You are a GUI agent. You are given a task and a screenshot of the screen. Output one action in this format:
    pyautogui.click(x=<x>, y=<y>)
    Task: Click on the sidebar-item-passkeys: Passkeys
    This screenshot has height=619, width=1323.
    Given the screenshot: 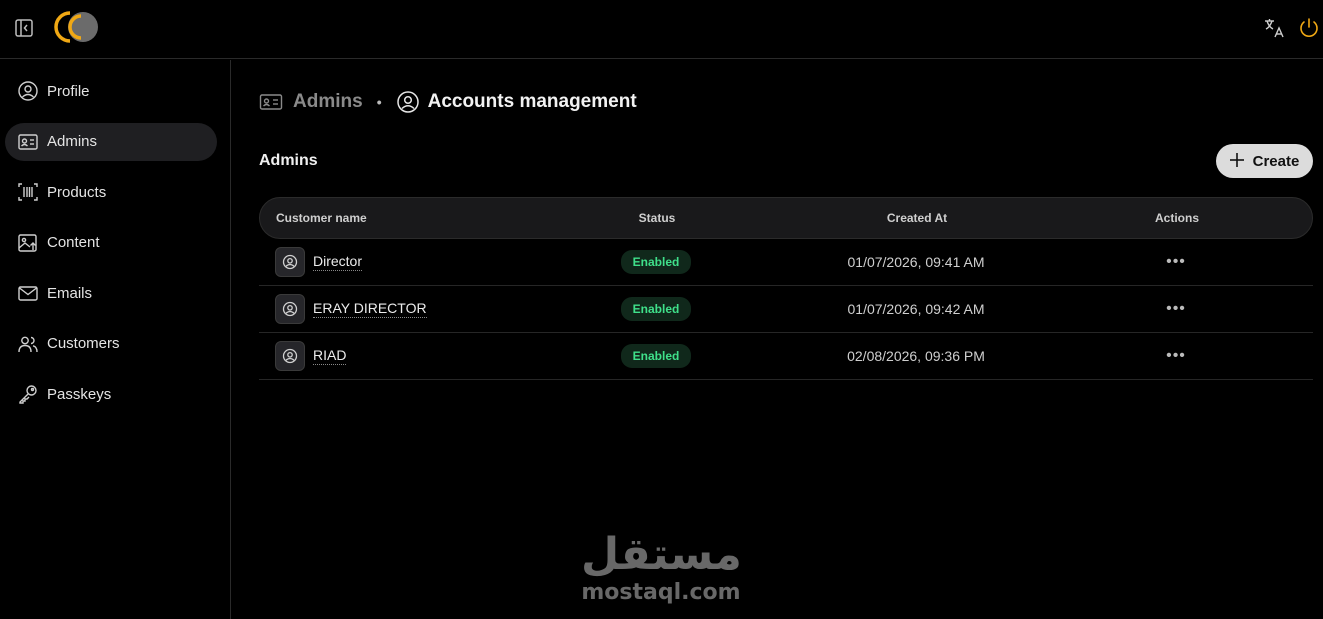 What is the action you would take?
    pyautogui.click(x=111, y=394)
    